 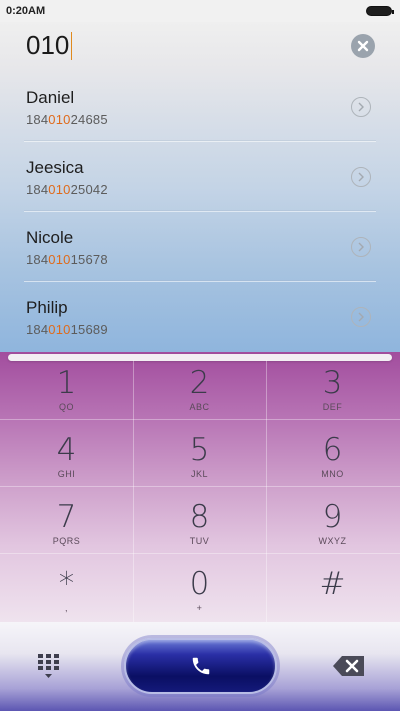 What do you see at coordinates (200, 177) in the screenshot?
I see `contact-row: Jeesica 18401025042` at bounding box center [200, 177].